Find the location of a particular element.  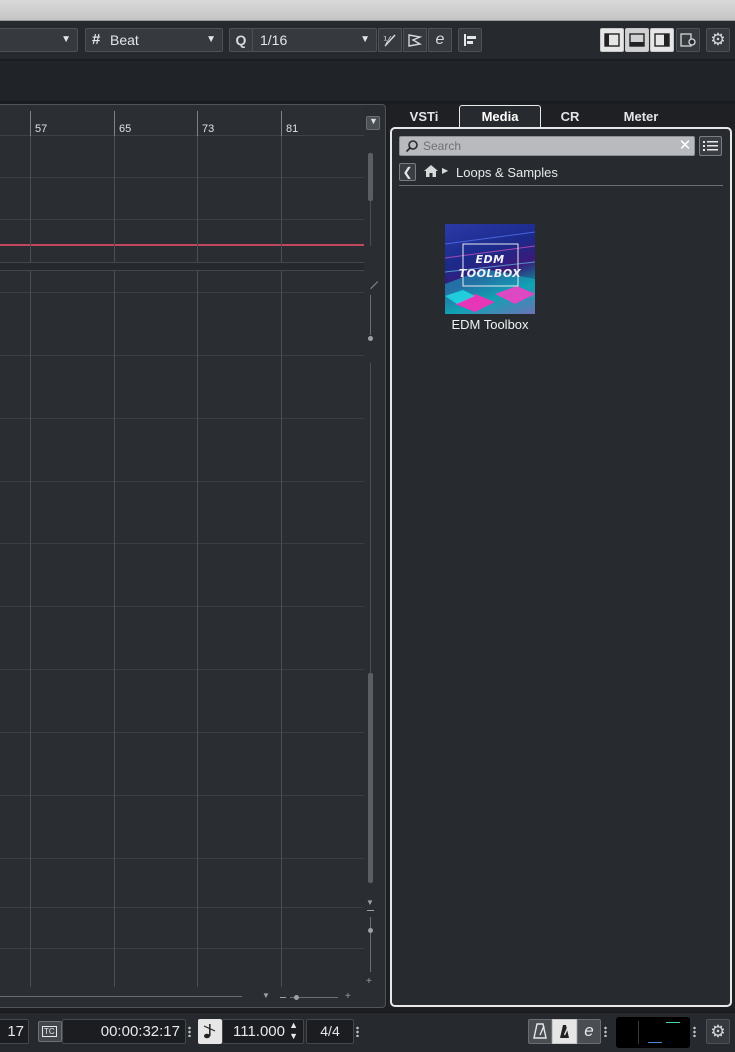

tab-vsti: VSTi is located at coordinates (424, 118).